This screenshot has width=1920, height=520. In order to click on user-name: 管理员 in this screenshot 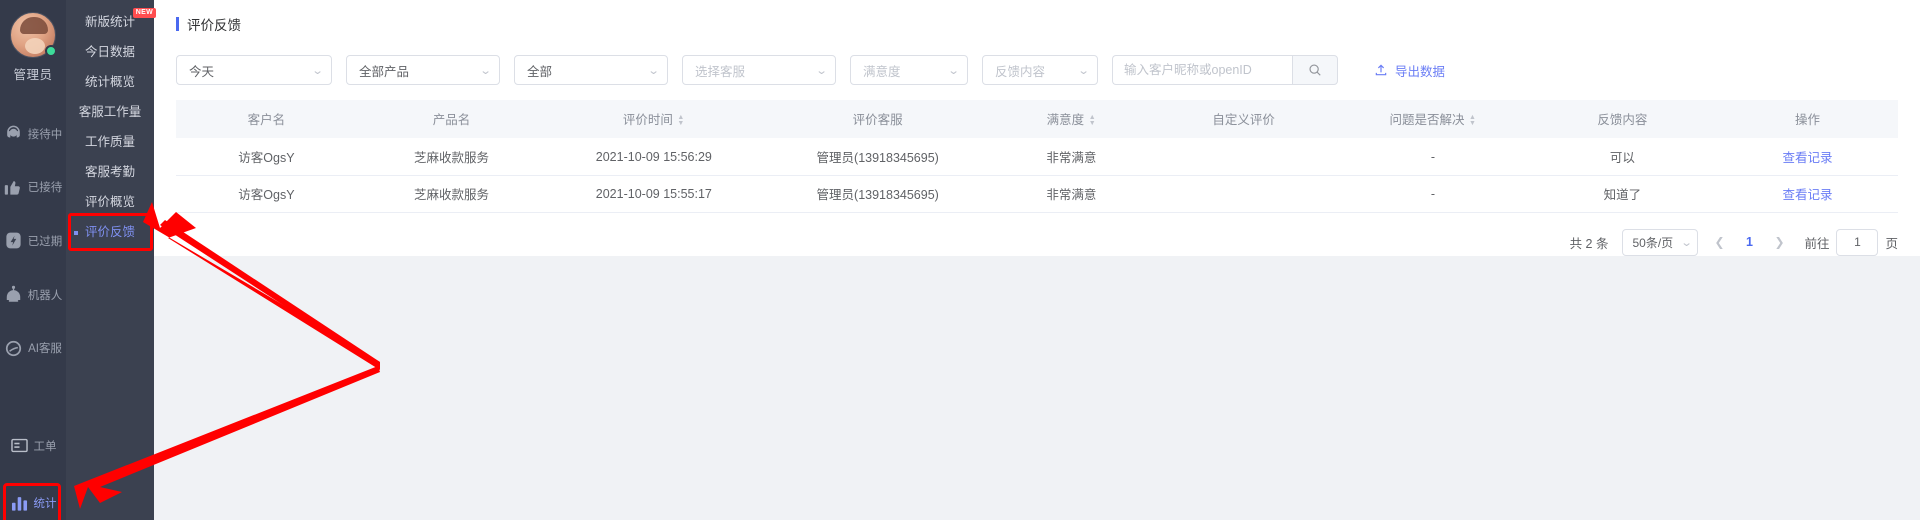, I will do `click(33, 75)`.